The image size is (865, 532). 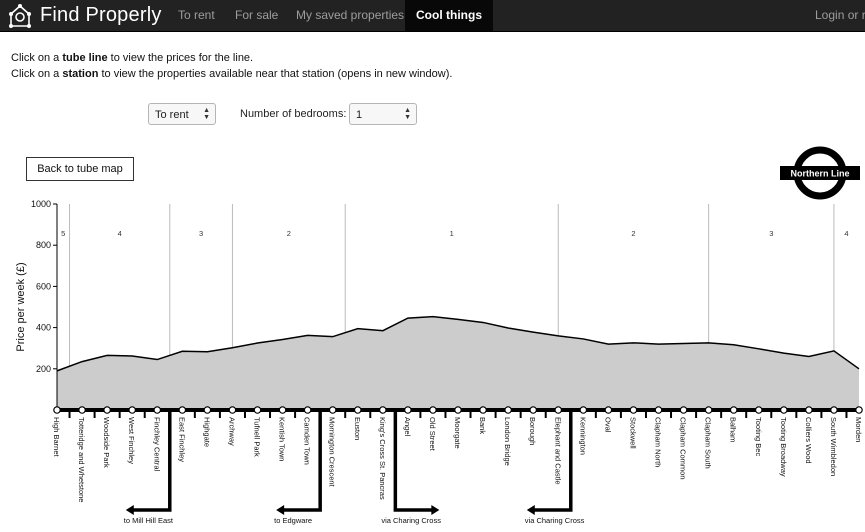 I want to click on station-label: Tooting Bec, so click(x=758, y=436).